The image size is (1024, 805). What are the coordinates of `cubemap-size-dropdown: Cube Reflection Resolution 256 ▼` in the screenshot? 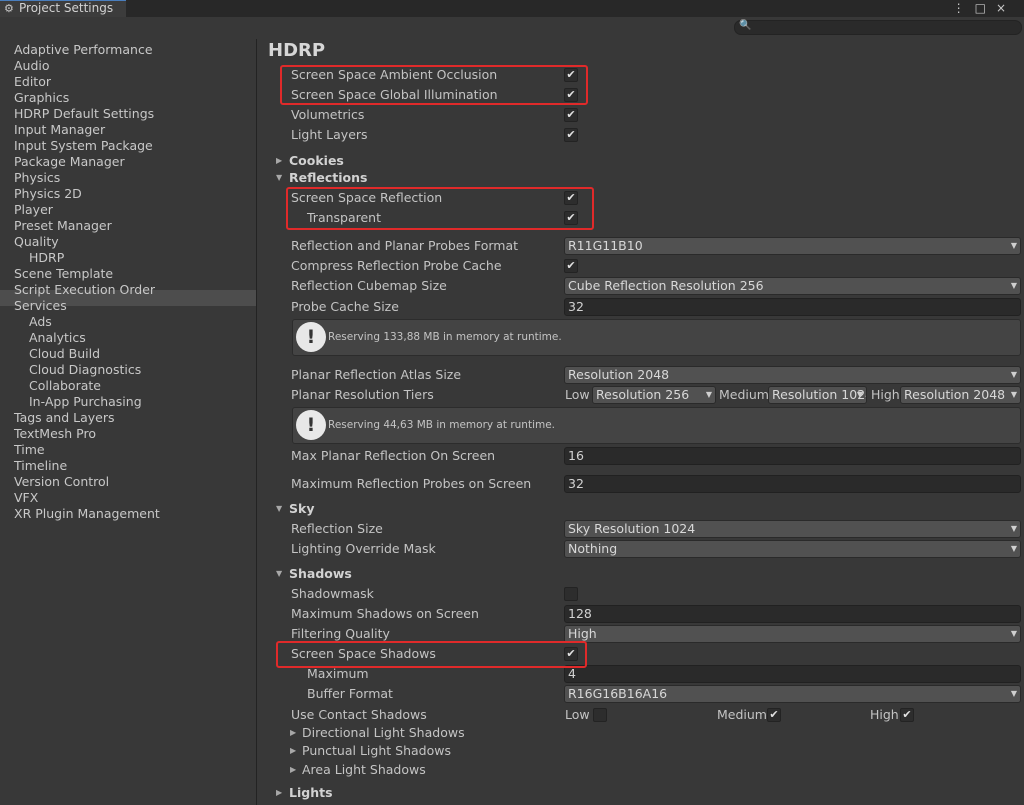 It's located at (792, 286).